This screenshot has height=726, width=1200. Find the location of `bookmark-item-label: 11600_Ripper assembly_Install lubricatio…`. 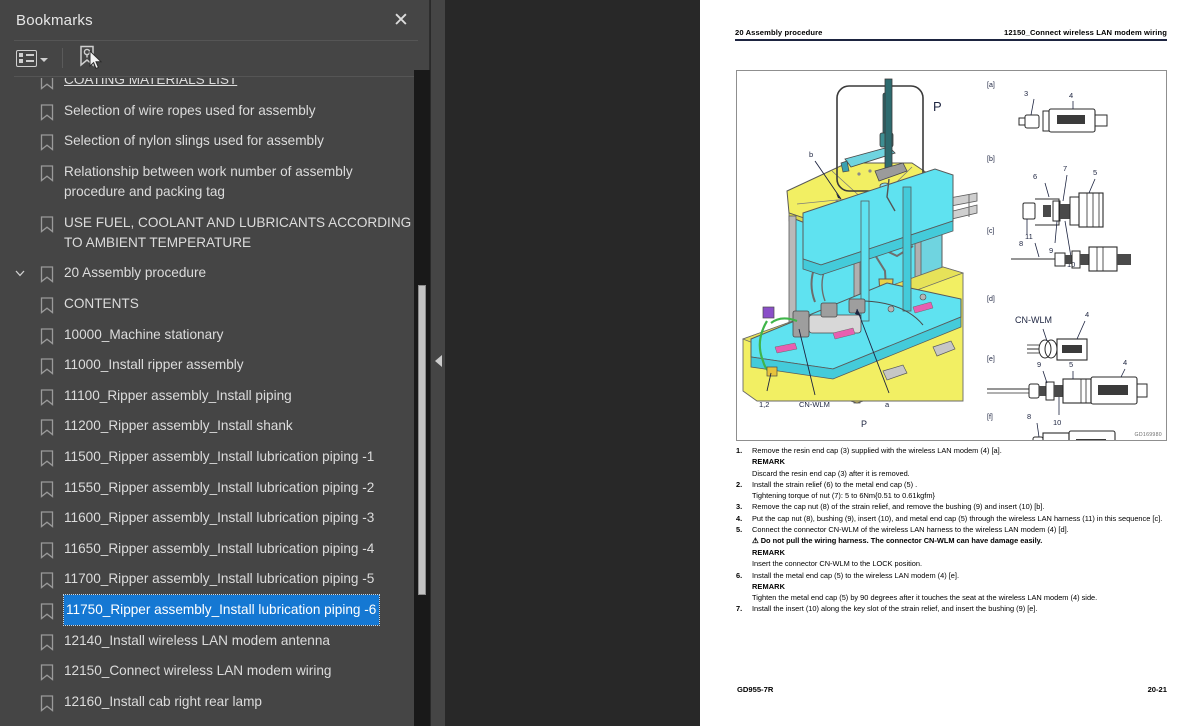

bookmark-item-label: 11600_Ripper assembly_Install lubricatio… is located at coordinates (219, 518).